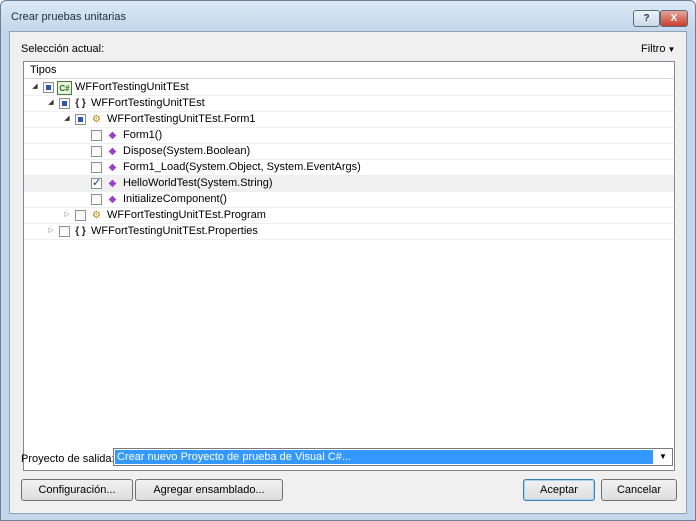 This screenshot has width=696, height=521. What do you see at coordinates (348, 16) in the screenshot?
I see `title-bar: Crear pruebas unitarias ? X` at bounding box center [348, 16].